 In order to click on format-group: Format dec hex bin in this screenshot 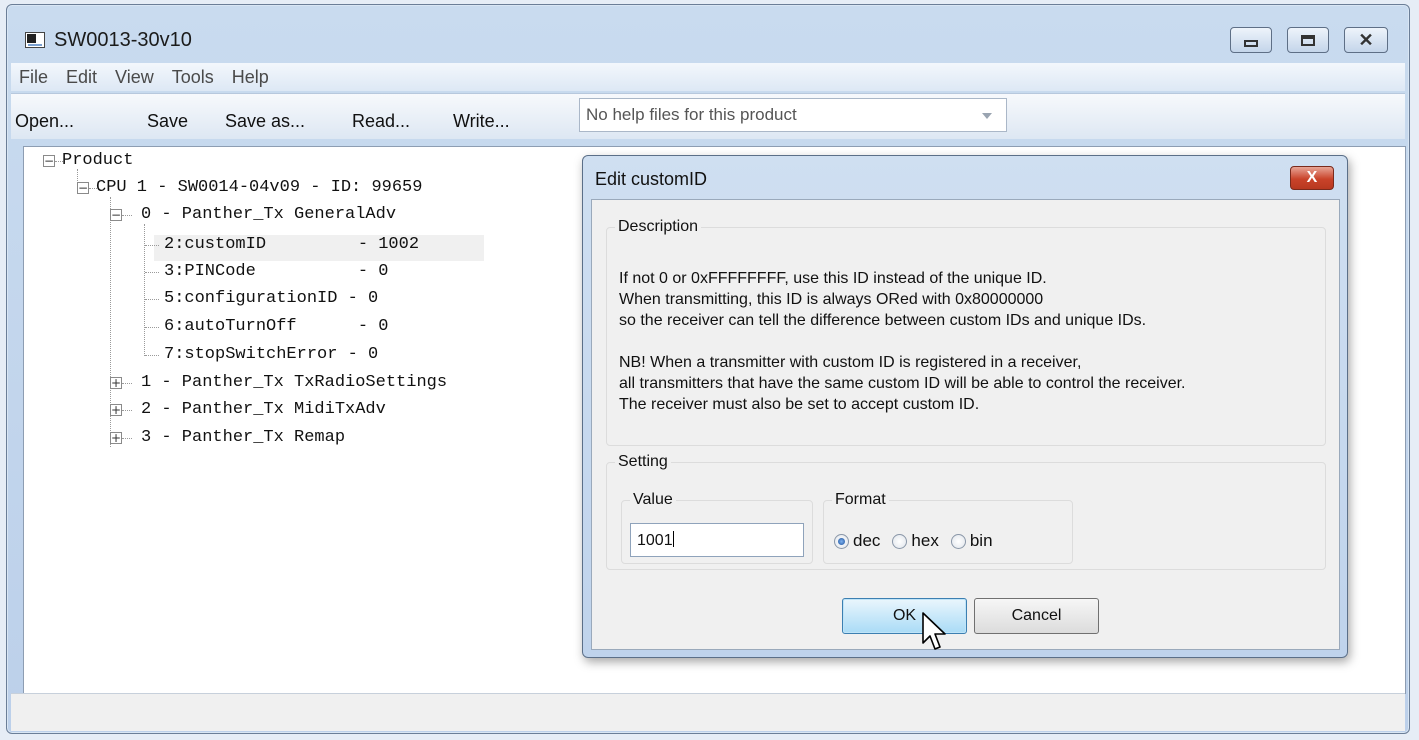, I will do `click(948, 527)`.